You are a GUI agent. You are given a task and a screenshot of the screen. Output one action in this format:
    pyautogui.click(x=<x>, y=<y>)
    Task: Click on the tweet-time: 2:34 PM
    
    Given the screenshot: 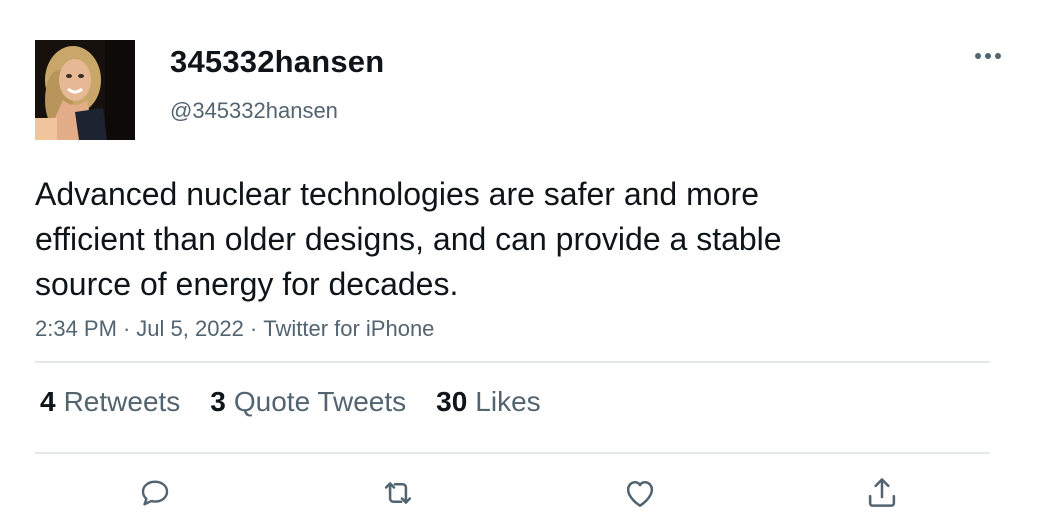 What is the action you would take?
    pyautogui.click(x=76, y=328)
    